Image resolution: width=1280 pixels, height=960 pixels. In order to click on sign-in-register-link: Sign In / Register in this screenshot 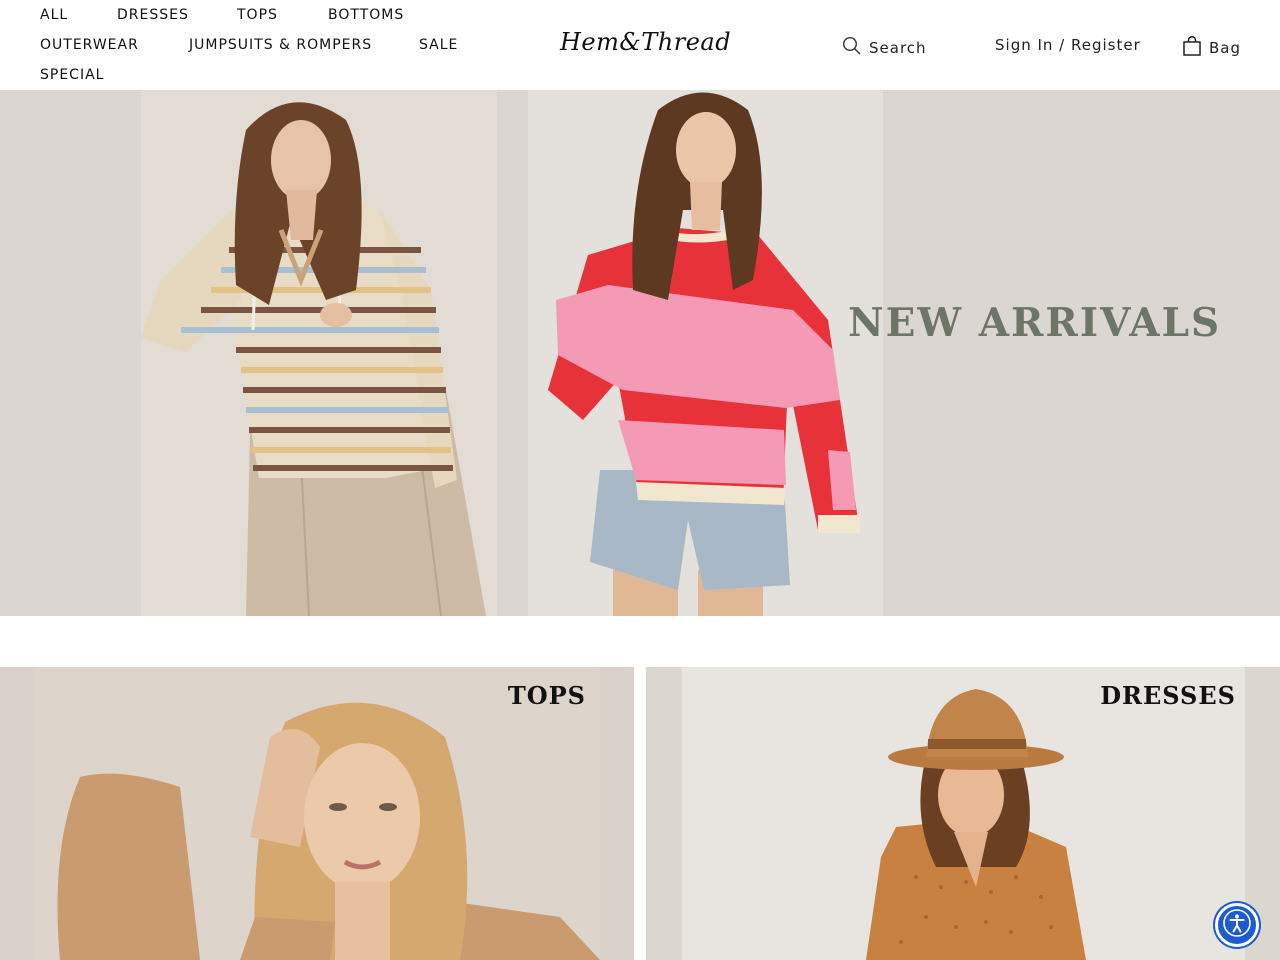, I will do `click(1068, 45)`.